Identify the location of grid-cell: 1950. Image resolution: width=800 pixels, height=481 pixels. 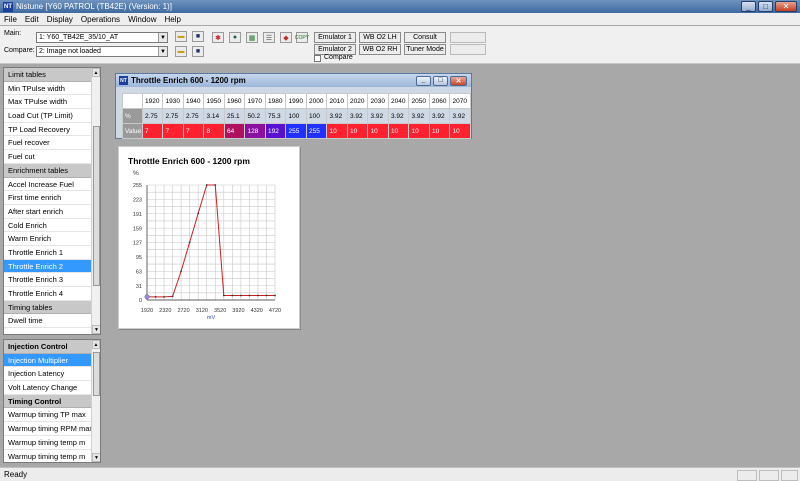
(214, 101).